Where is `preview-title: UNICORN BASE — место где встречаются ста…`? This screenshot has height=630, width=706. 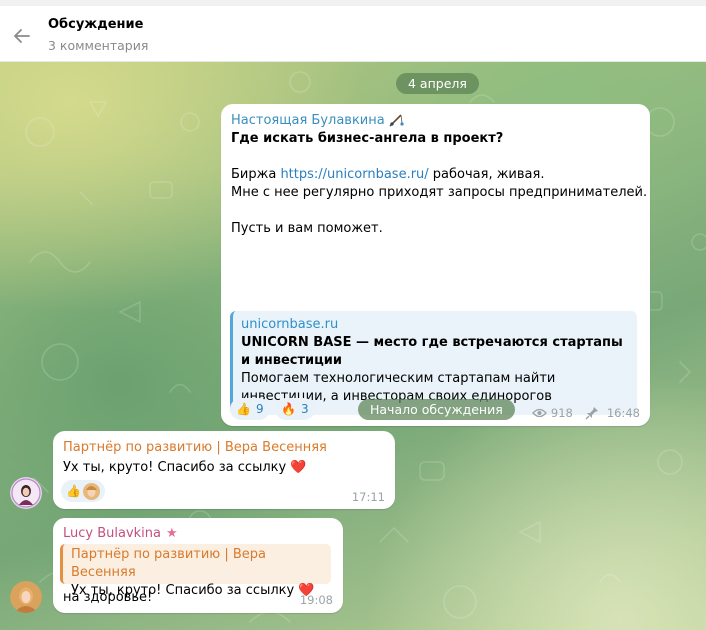
preview-title: UNICORN BASE — место где встречаются ста… is located at coordinates (432, 351).